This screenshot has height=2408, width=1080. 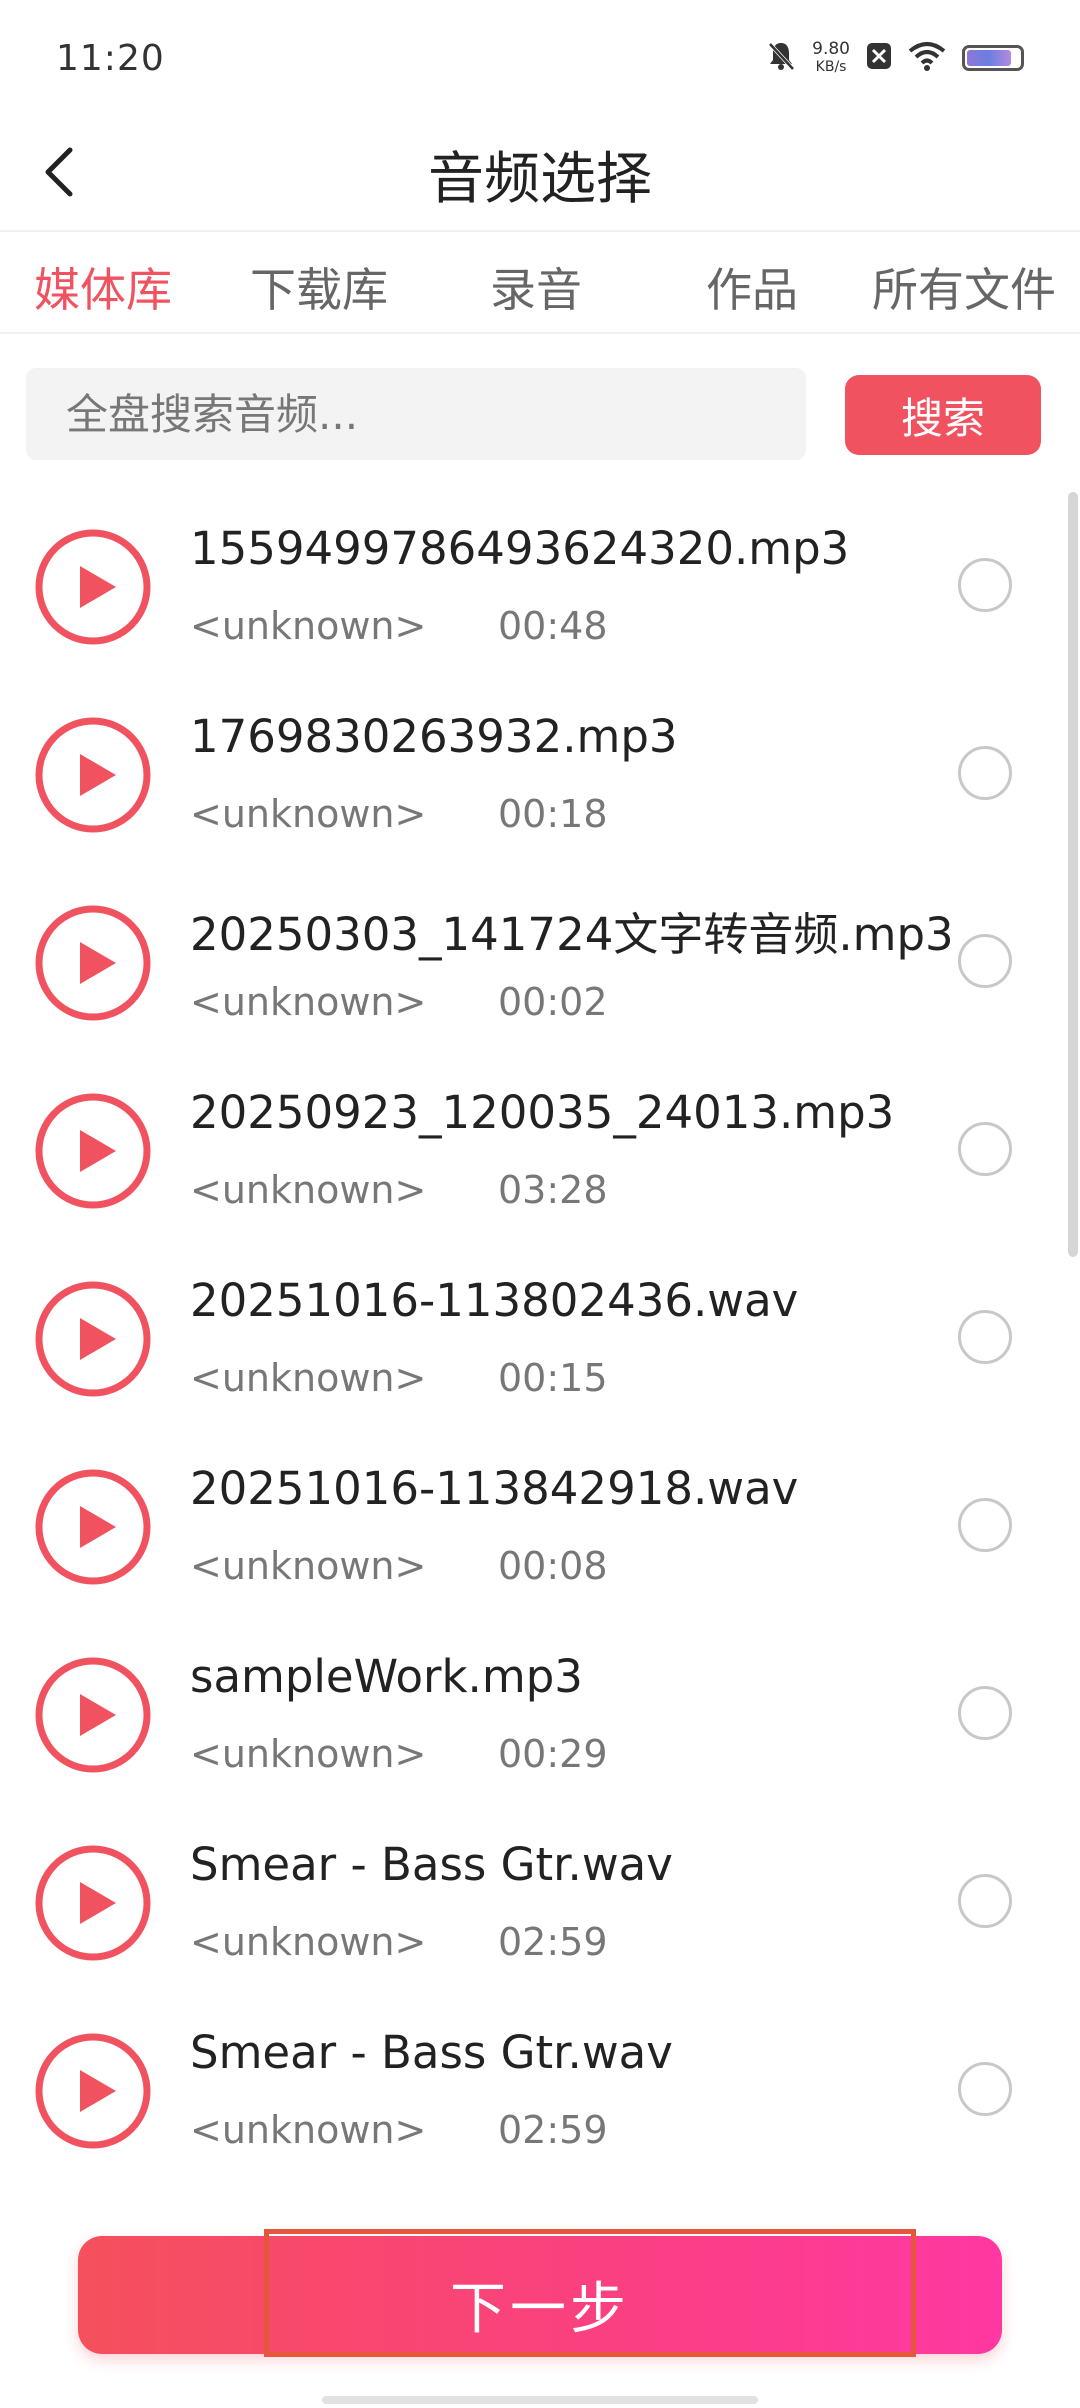 What do you see at coordinates (879, 58) in the screenshot?
I see `app-notification-icon` at bounding box center [879, 58].